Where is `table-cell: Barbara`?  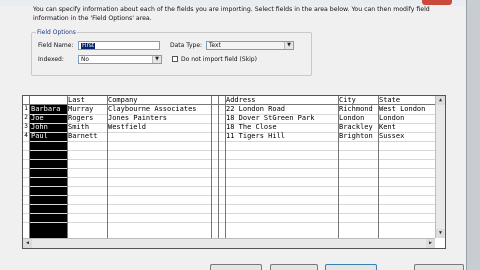
table-cell: Barbara is located at coordinates (46, 109).